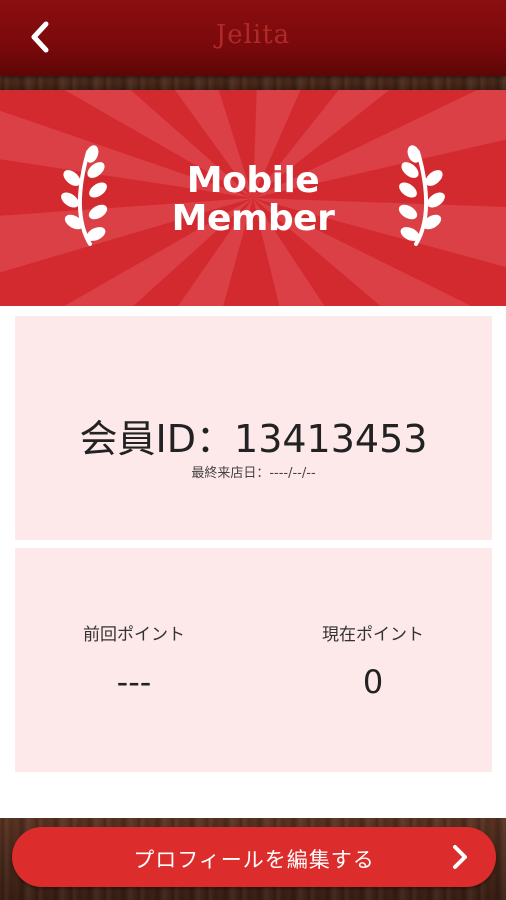 This screenshot has height=900, width=506. Describe the element at coordinates (254, 860) in the screenshot. I see `edit-profile-label: プロフィールを編集する` at that location.